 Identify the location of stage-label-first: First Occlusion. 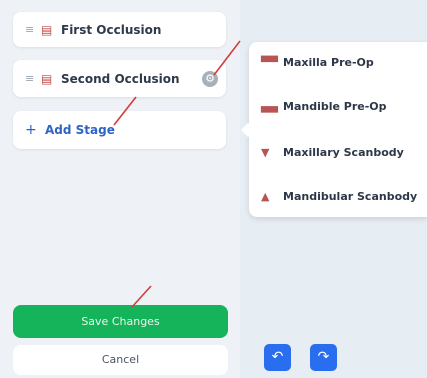
(111, 29).